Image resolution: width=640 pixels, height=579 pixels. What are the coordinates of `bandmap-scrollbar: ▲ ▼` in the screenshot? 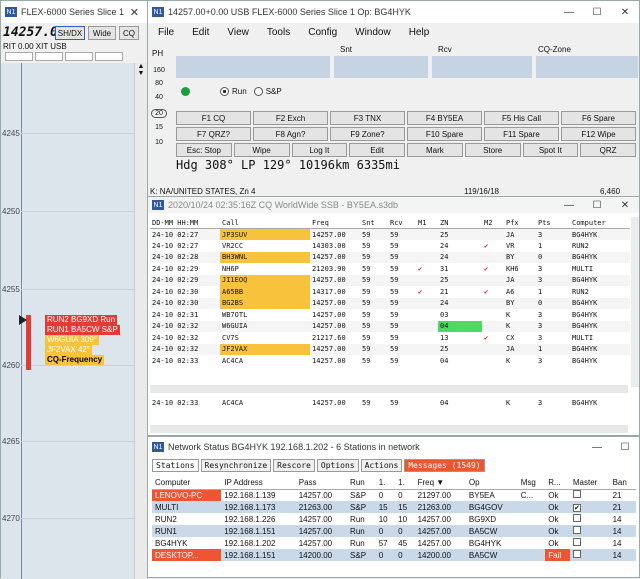 It's located at (140, 321).